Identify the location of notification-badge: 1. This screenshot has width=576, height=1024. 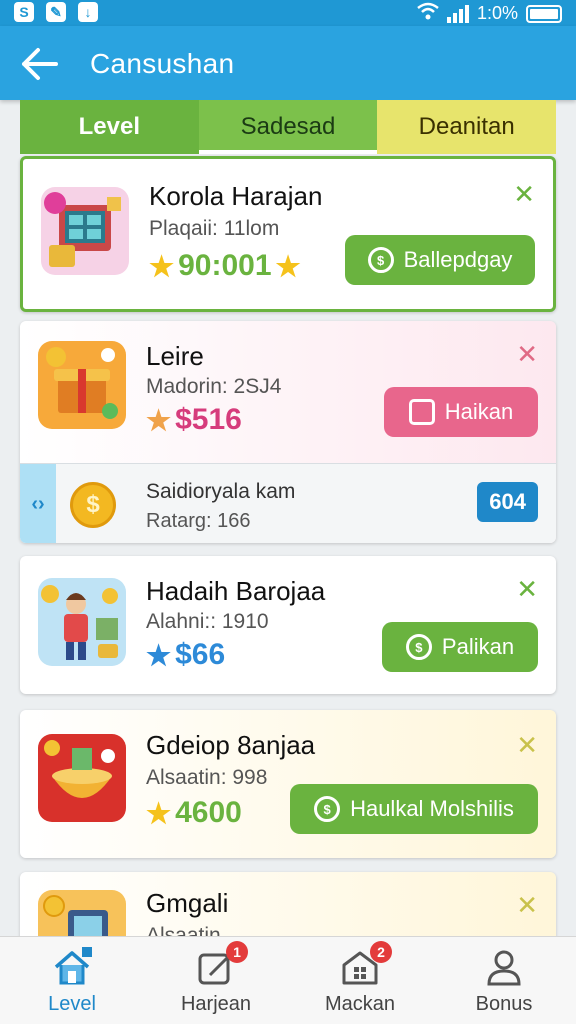
(237, 952).